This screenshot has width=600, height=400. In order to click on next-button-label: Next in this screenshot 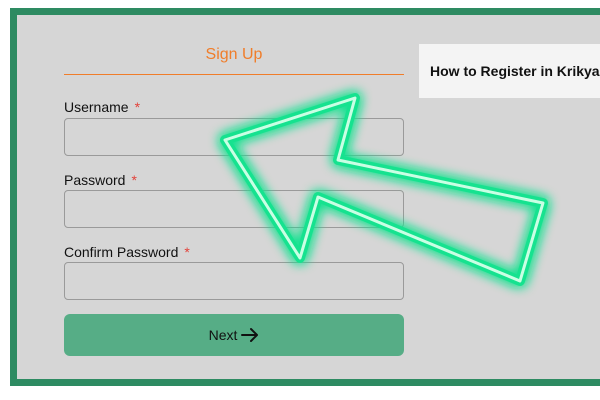, I will do `click(223, 335)`.